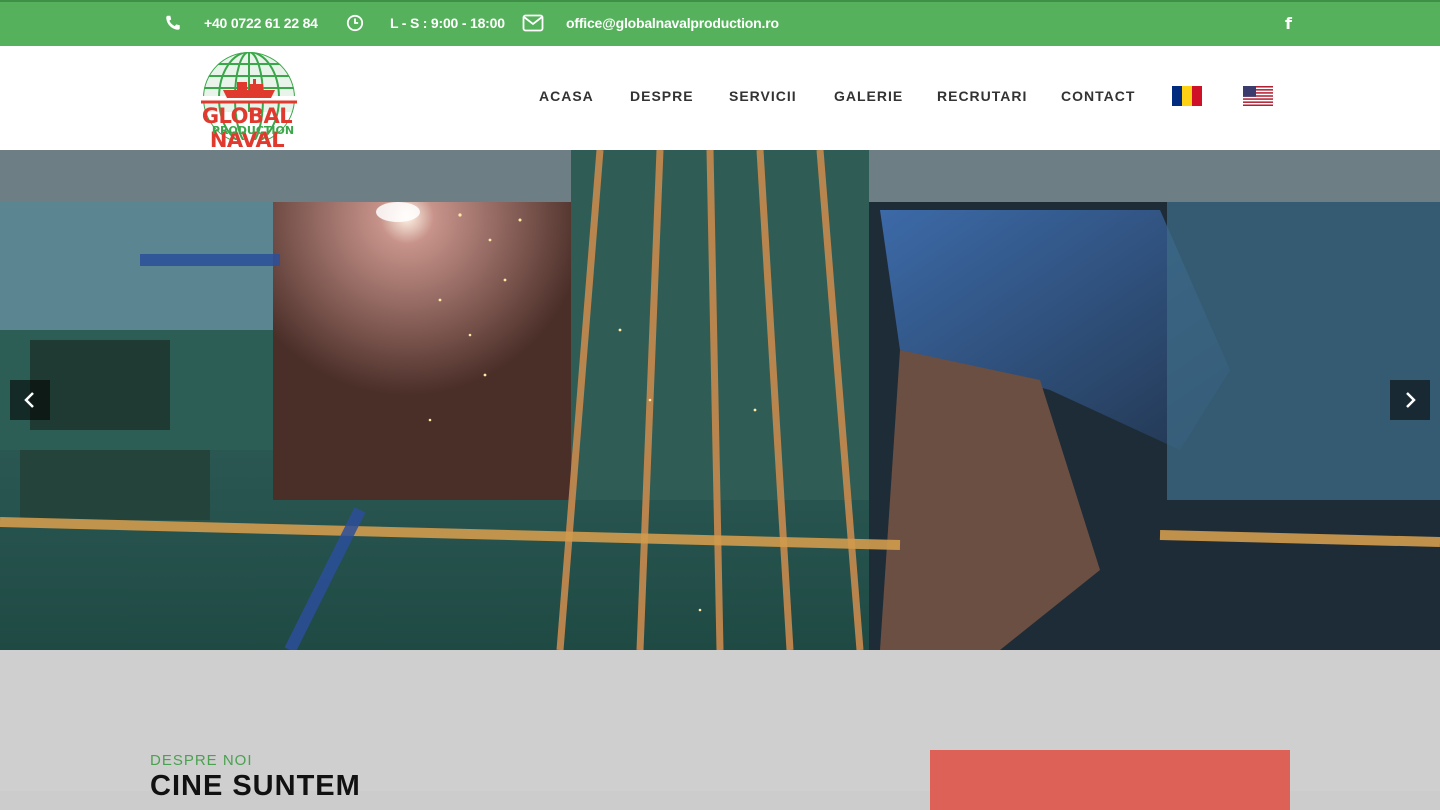 This screenshot has height=810, width=1440. What do you see at coordinates (355, 23) in the screenshot?
I see `clock-icon` at bounding box center [355, 23].